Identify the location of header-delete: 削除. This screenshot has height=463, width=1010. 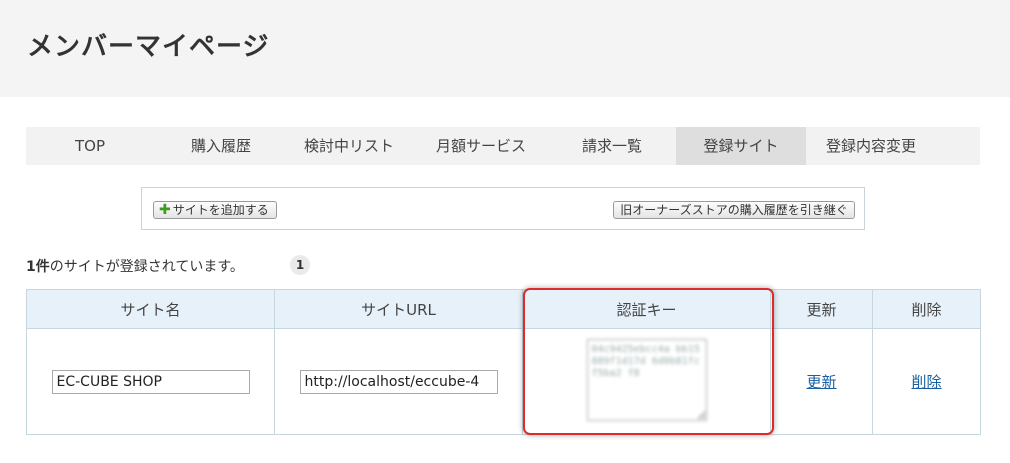
(926, 309).